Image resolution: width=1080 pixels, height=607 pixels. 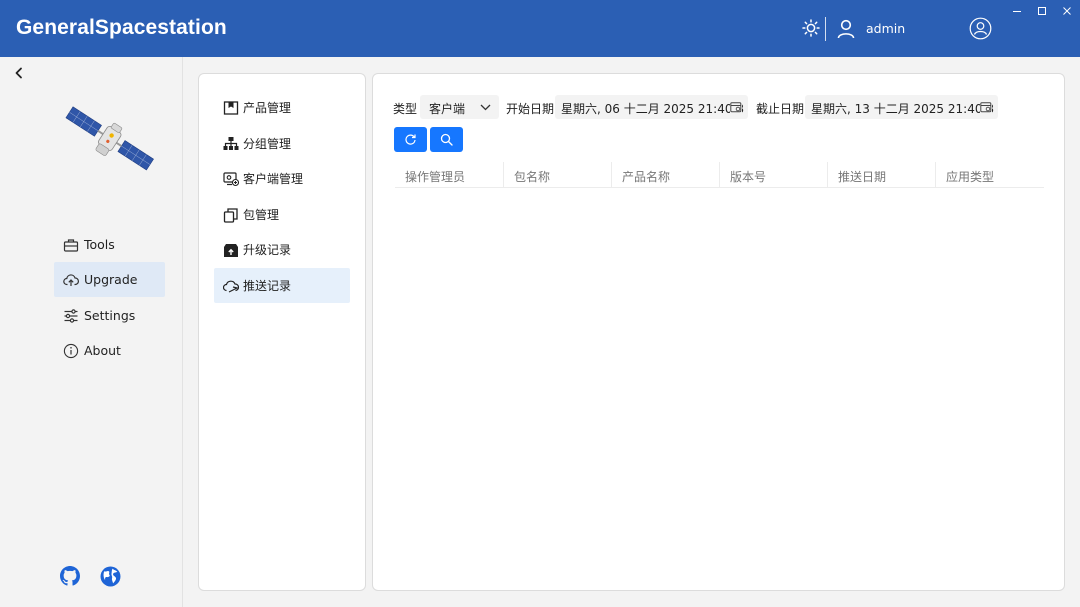 I want to click on globe-icon, so click(x=110, y=576).